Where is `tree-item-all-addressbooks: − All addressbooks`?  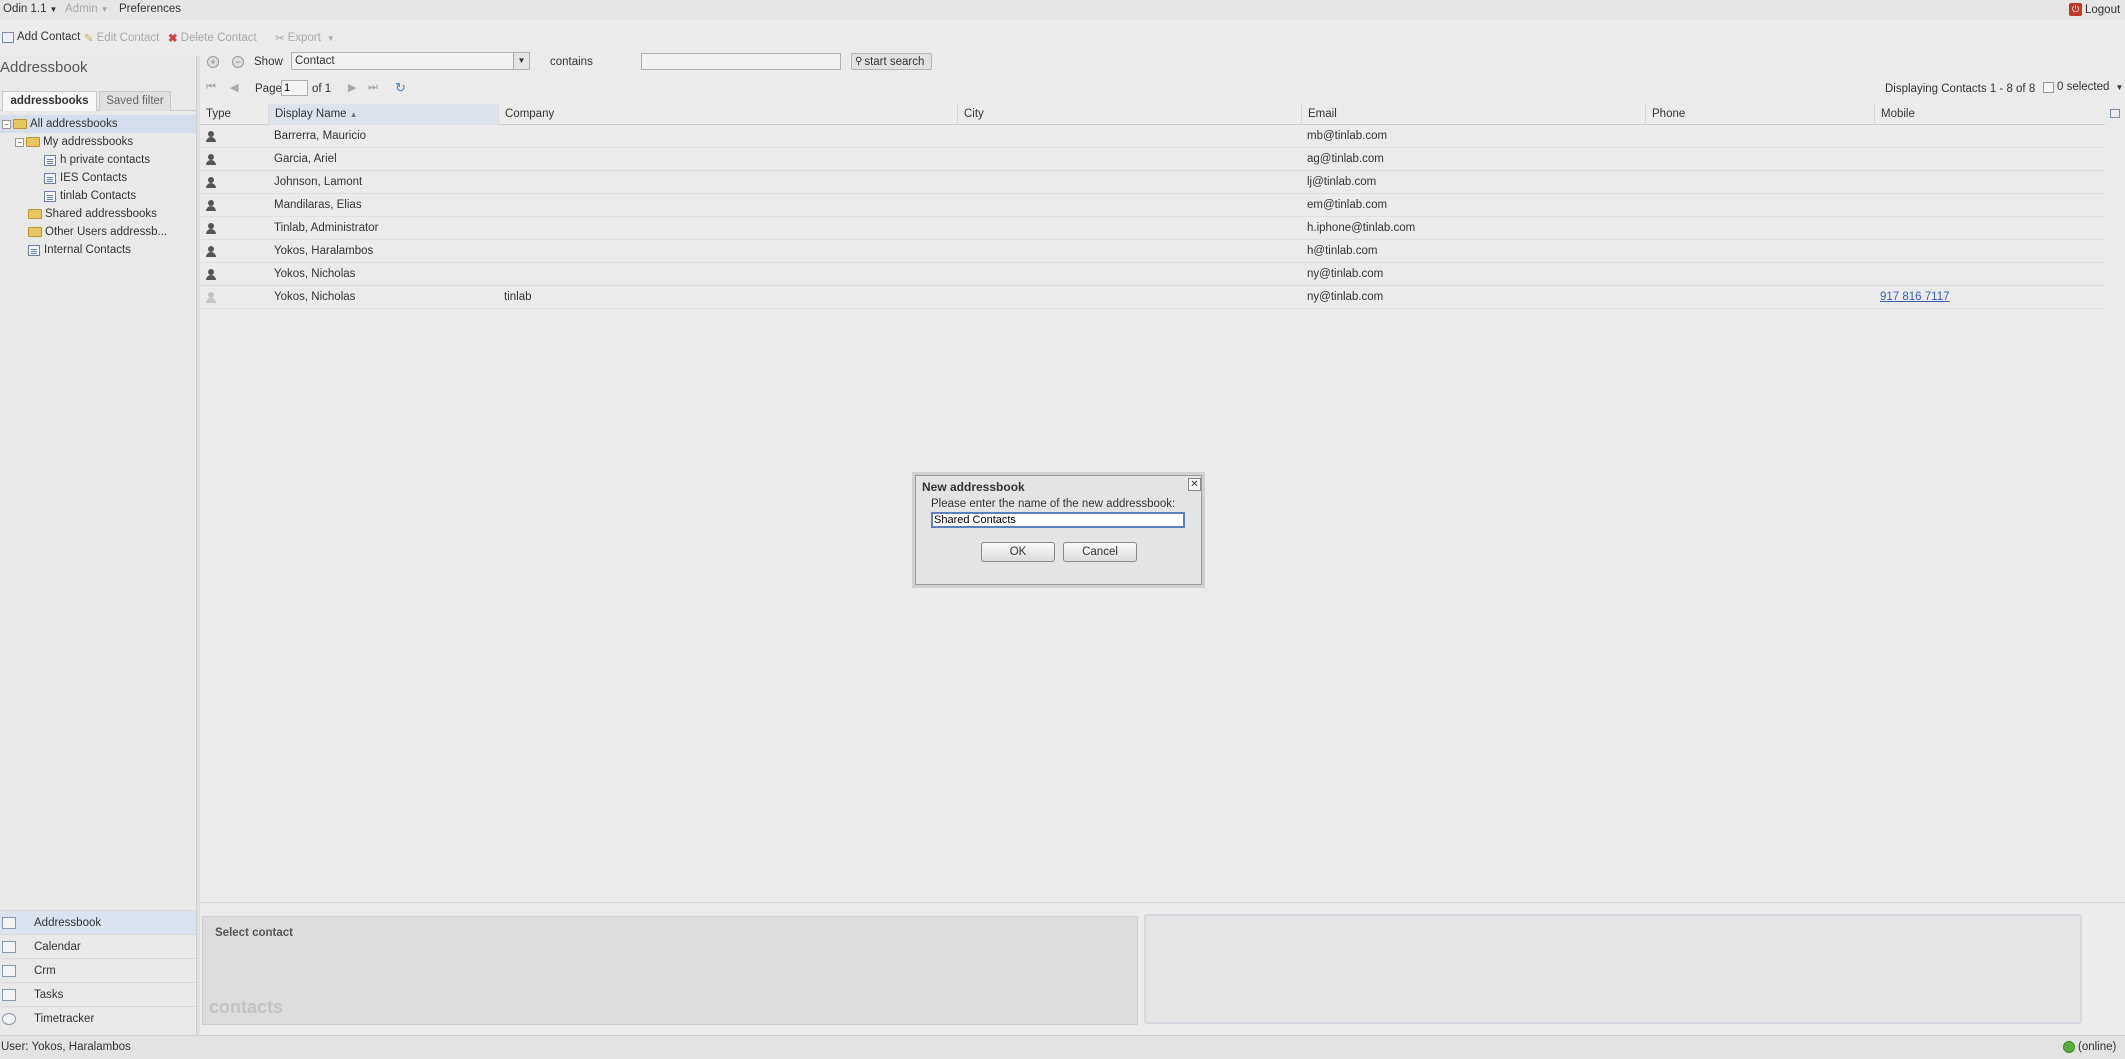 tree-item-all-addressbooks: − All addressbooks is located at coordinates (98, 124).